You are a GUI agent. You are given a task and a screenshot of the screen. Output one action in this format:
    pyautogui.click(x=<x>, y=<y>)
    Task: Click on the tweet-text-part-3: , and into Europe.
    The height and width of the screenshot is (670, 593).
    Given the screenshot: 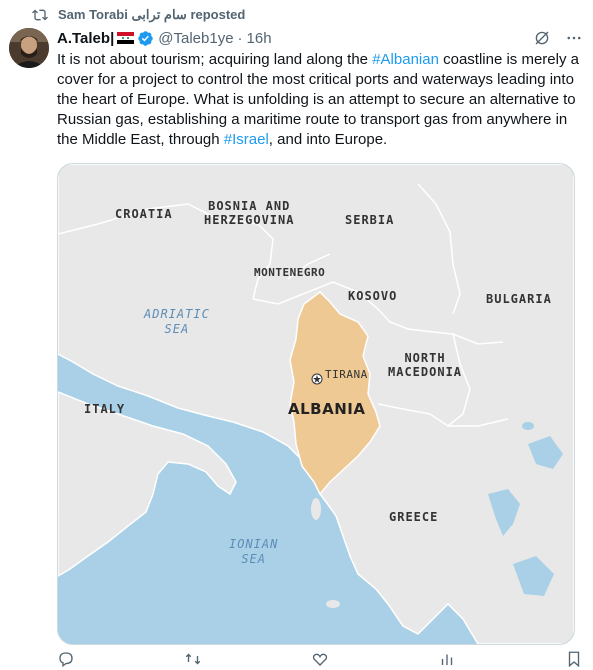 What is the action you would take?
    pyautogui.click(x=328, y=139)
    